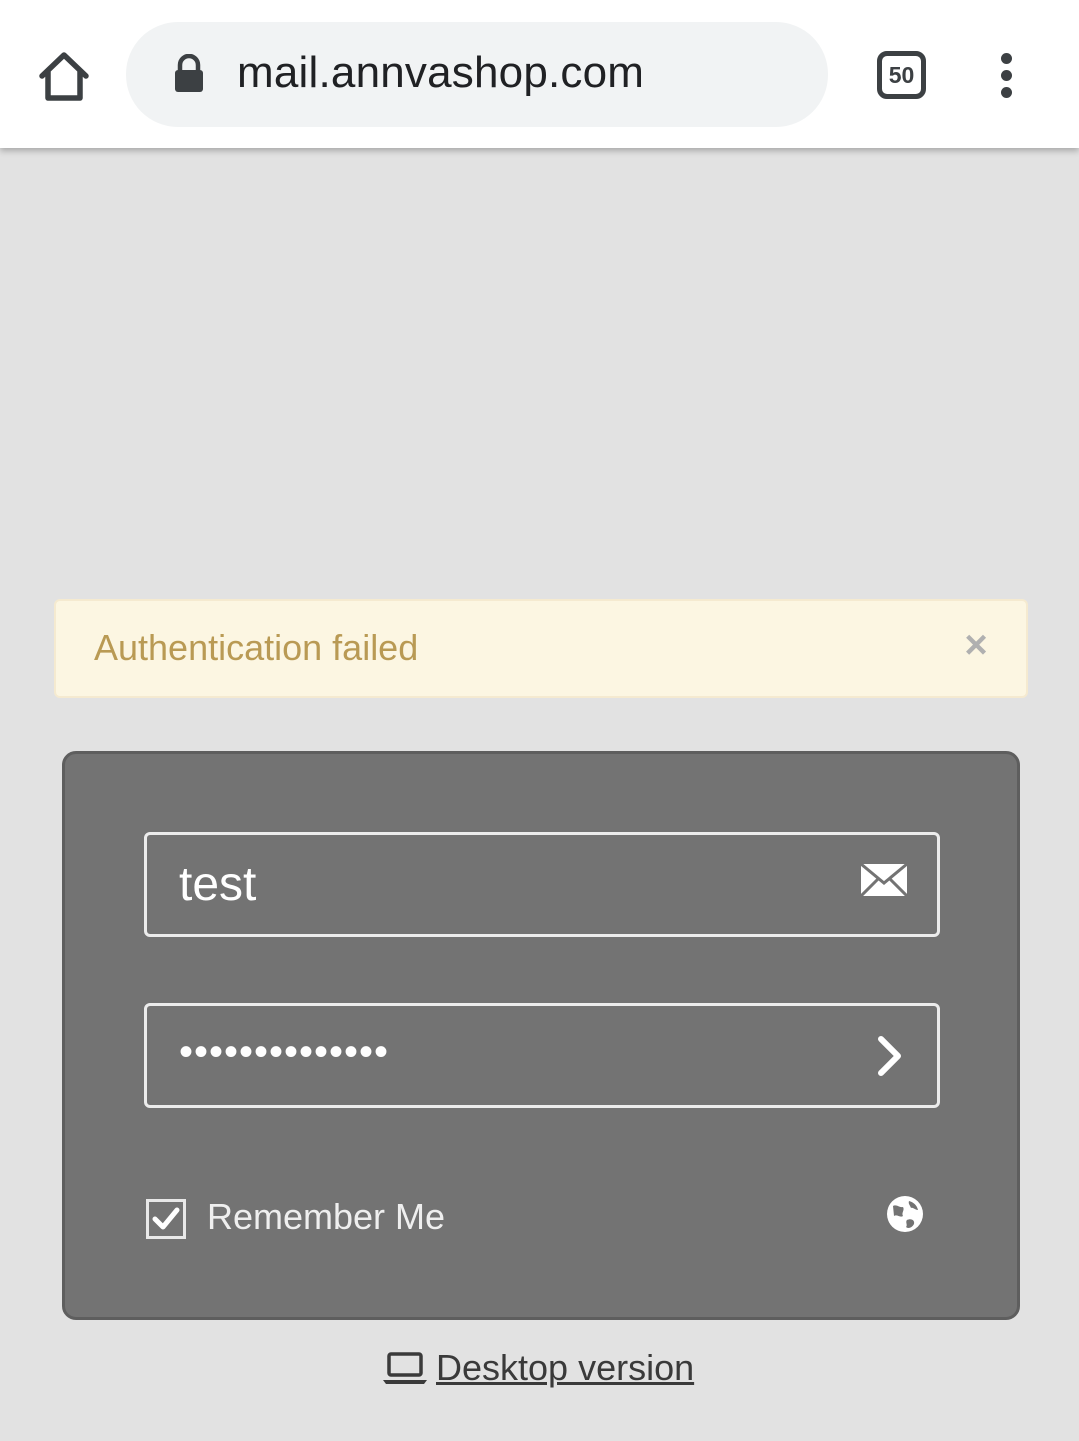  What do you see at coordinates (256, 647) in the screenshot?
I see `alert-message: Authentication failed` at bounding box center [256, 647].